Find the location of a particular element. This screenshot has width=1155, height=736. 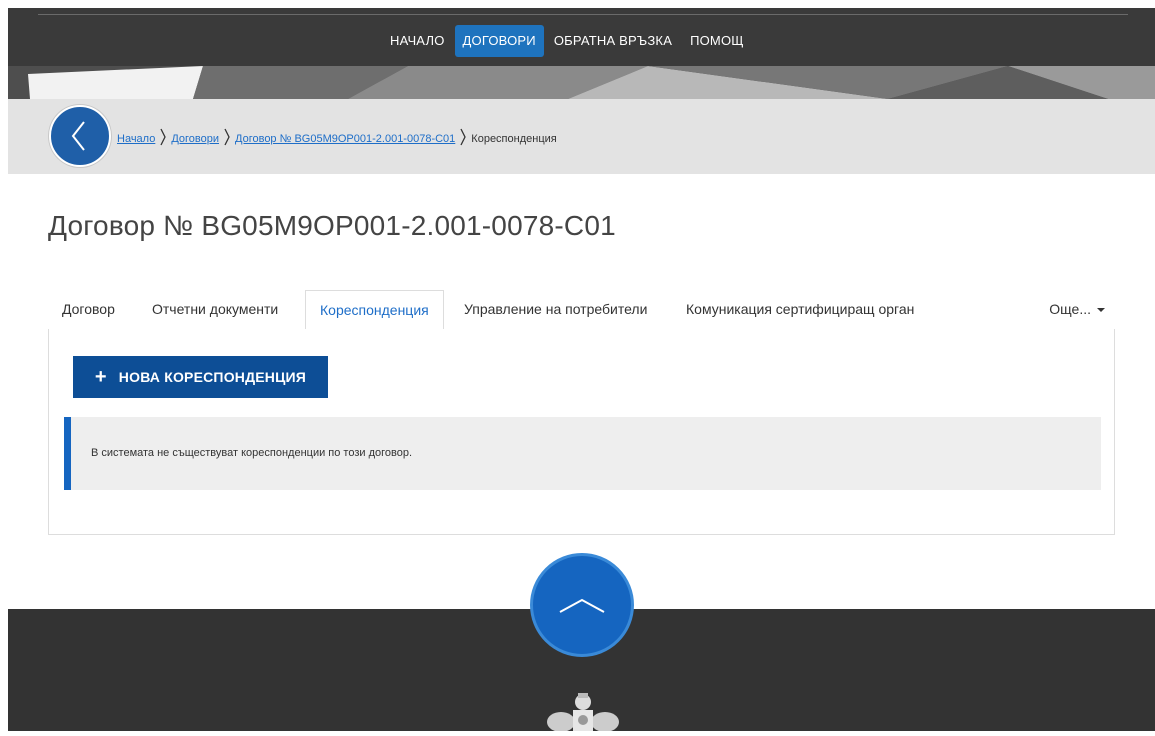

nav-menu: НАЧАЛО ДОГОВОРИ ОБРАТНА ВРЪЗКА ПОМОЩ is located at coordinates (568, 41).